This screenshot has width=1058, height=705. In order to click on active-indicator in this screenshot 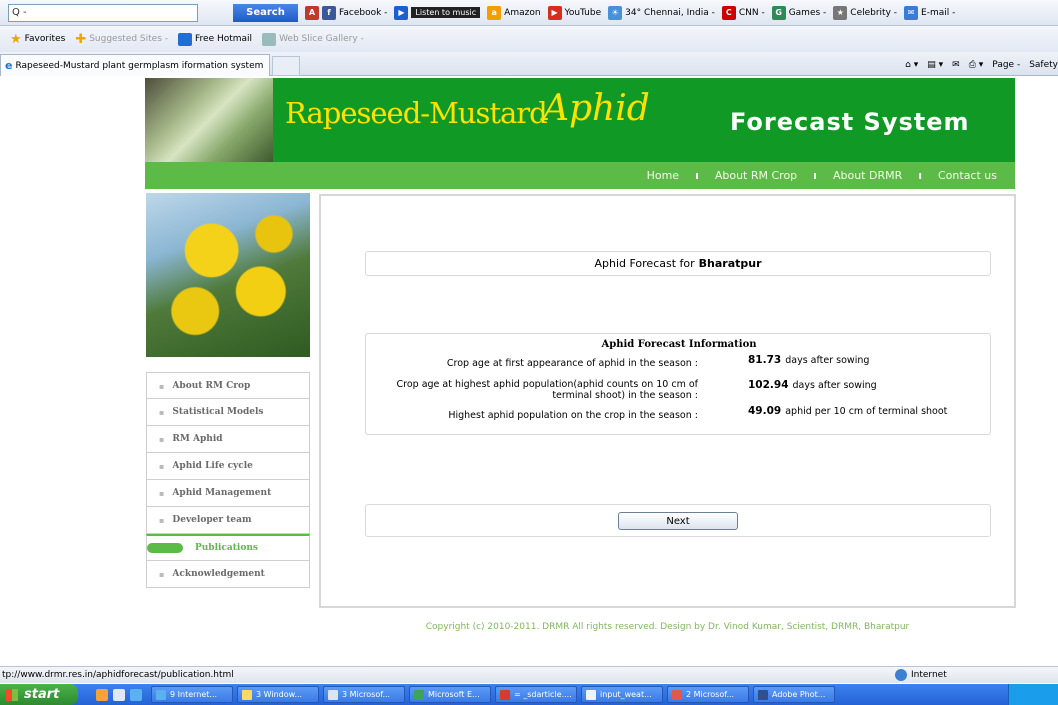, I will do `click(165, 548)`.